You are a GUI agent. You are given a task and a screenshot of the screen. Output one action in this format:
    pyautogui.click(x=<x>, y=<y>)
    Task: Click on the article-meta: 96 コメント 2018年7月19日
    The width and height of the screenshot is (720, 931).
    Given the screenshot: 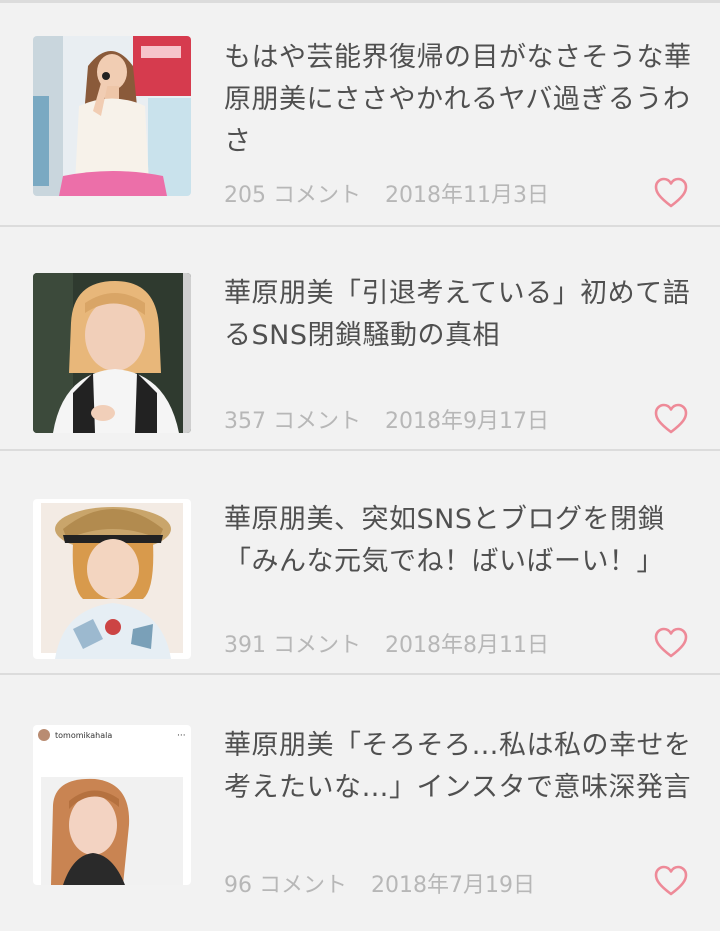 What is the action you would take?
    pyautogui.click(x=379, y=883)
    